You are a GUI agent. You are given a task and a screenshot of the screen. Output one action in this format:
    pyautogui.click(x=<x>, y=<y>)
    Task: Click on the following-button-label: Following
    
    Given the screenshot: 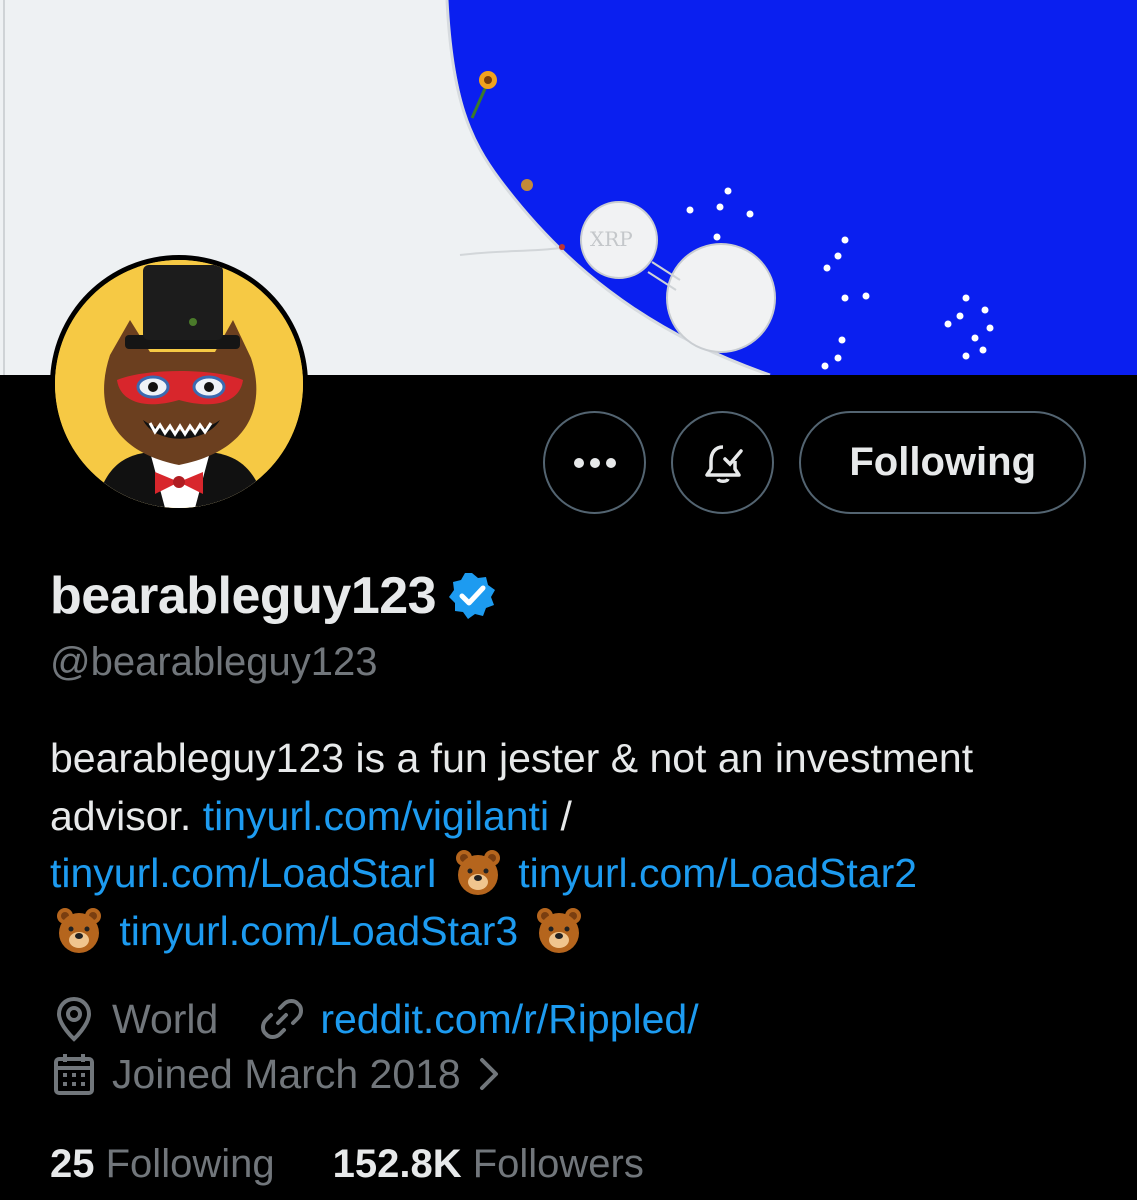 What is the action you would take?
    pyautogui.click(x=942, y=462)
    